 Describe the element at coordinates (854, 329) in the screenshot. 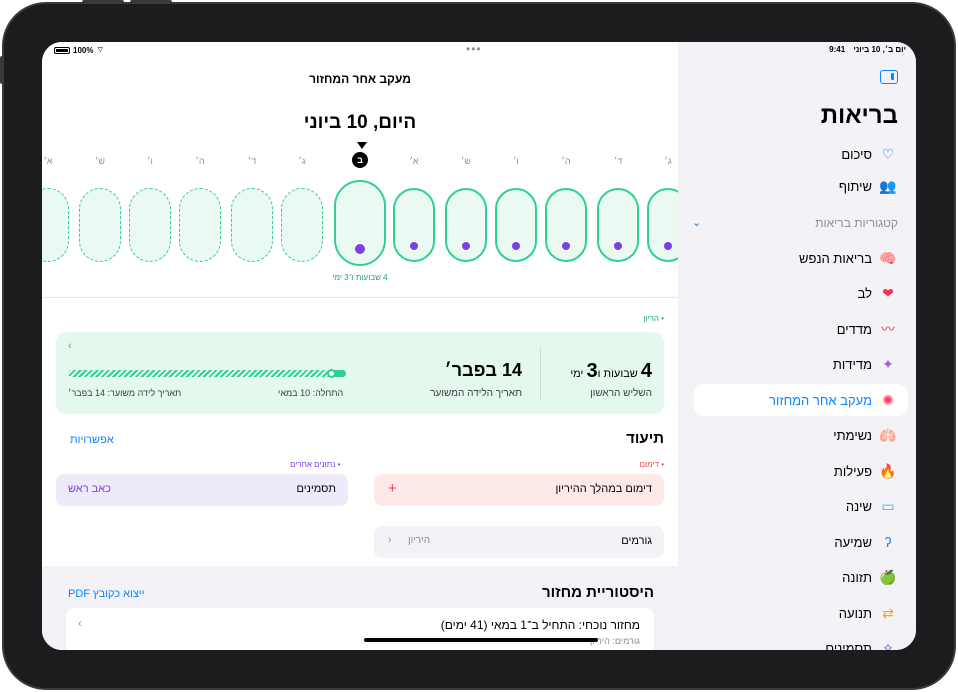

I see `sidebar-item-label: מדדים` at that location.